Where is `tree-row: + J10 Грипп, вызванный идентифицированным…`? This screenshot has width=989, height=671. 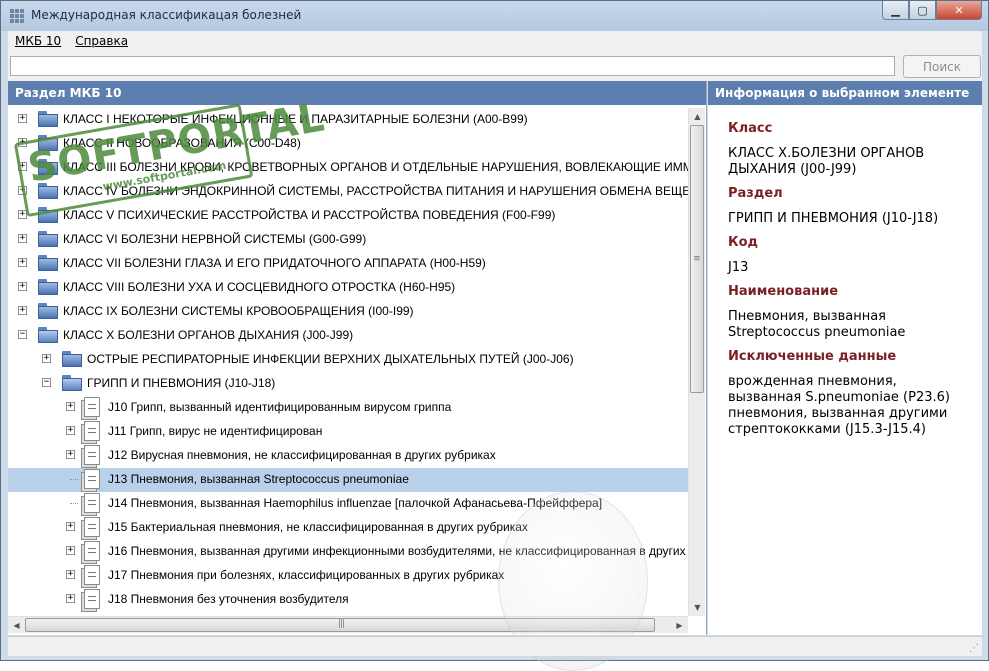 tree-row: + J10 Грипп, вызванный идентифицированным… is located at coordinates (348, 408).